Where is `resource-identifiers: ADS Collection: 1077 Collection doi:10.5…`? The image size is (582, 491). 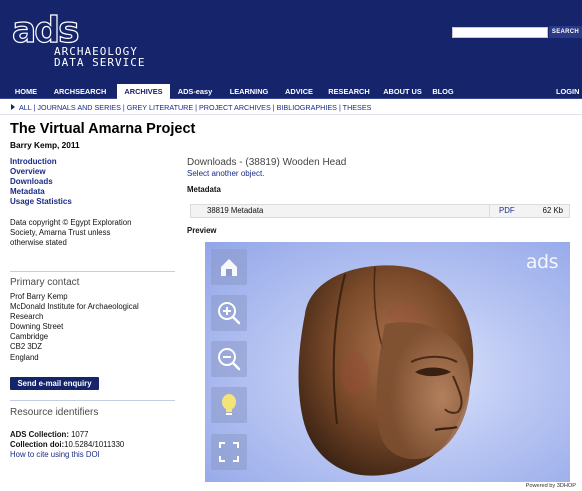 resource-identifiers: ADS Collection: 1077 Collection doi:10.5… is located at coordinates (95, 445).